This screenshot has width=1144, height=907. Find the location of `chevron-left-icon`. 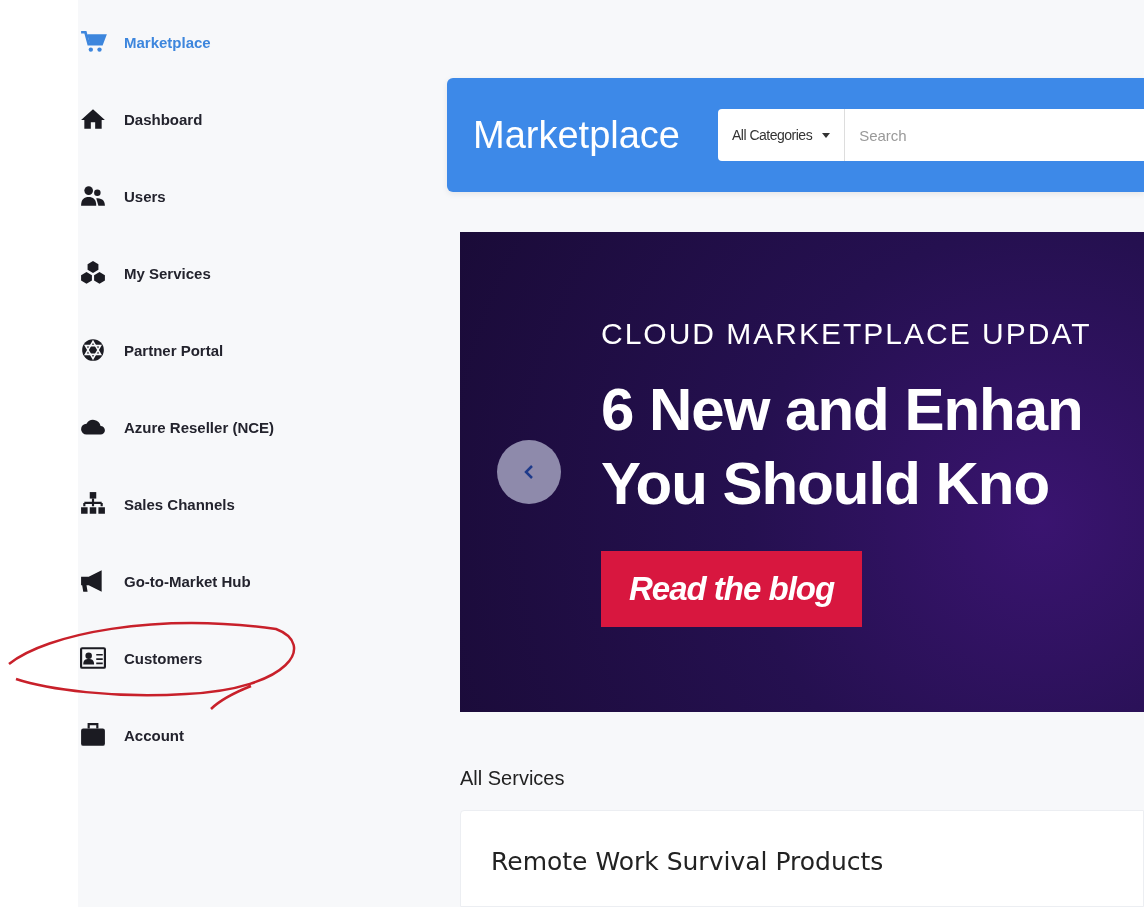

chevron-left-icon is located at coordinates (529, 472).